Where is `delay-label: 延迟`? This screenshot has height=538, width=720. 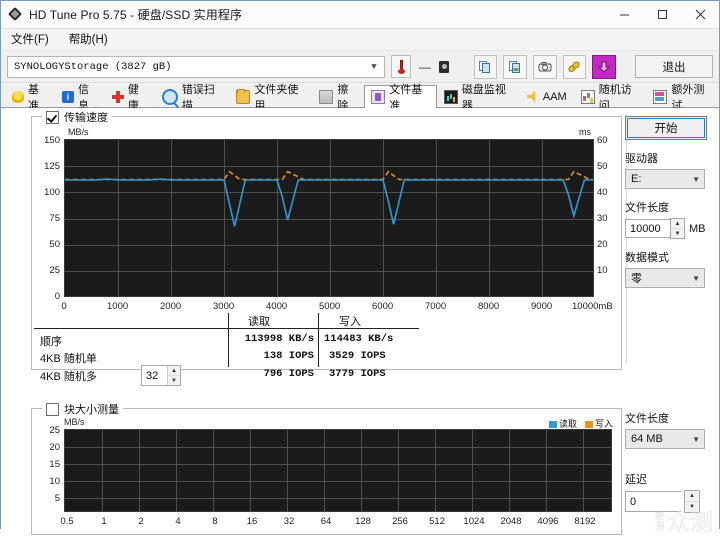 delay-label: 延迟 is located at coordinates (636, 480).